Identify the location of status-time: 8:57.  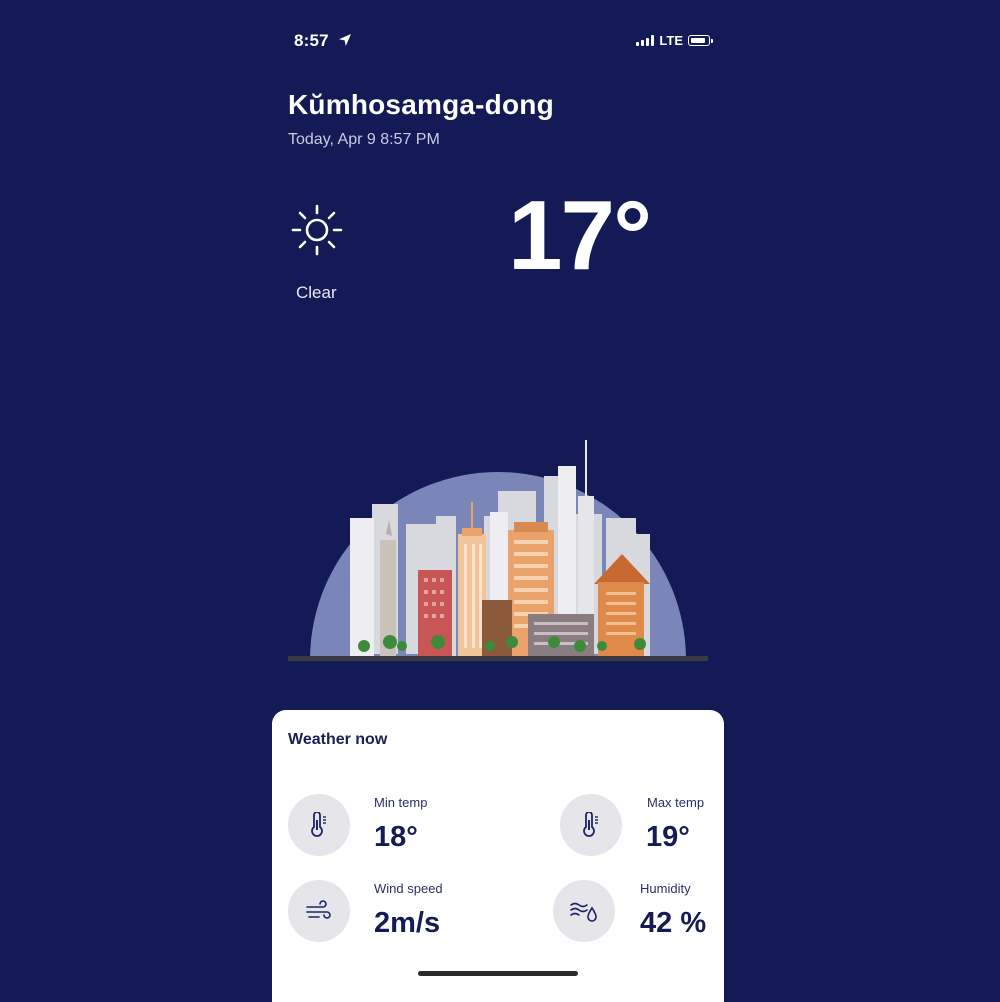
(323, 41).